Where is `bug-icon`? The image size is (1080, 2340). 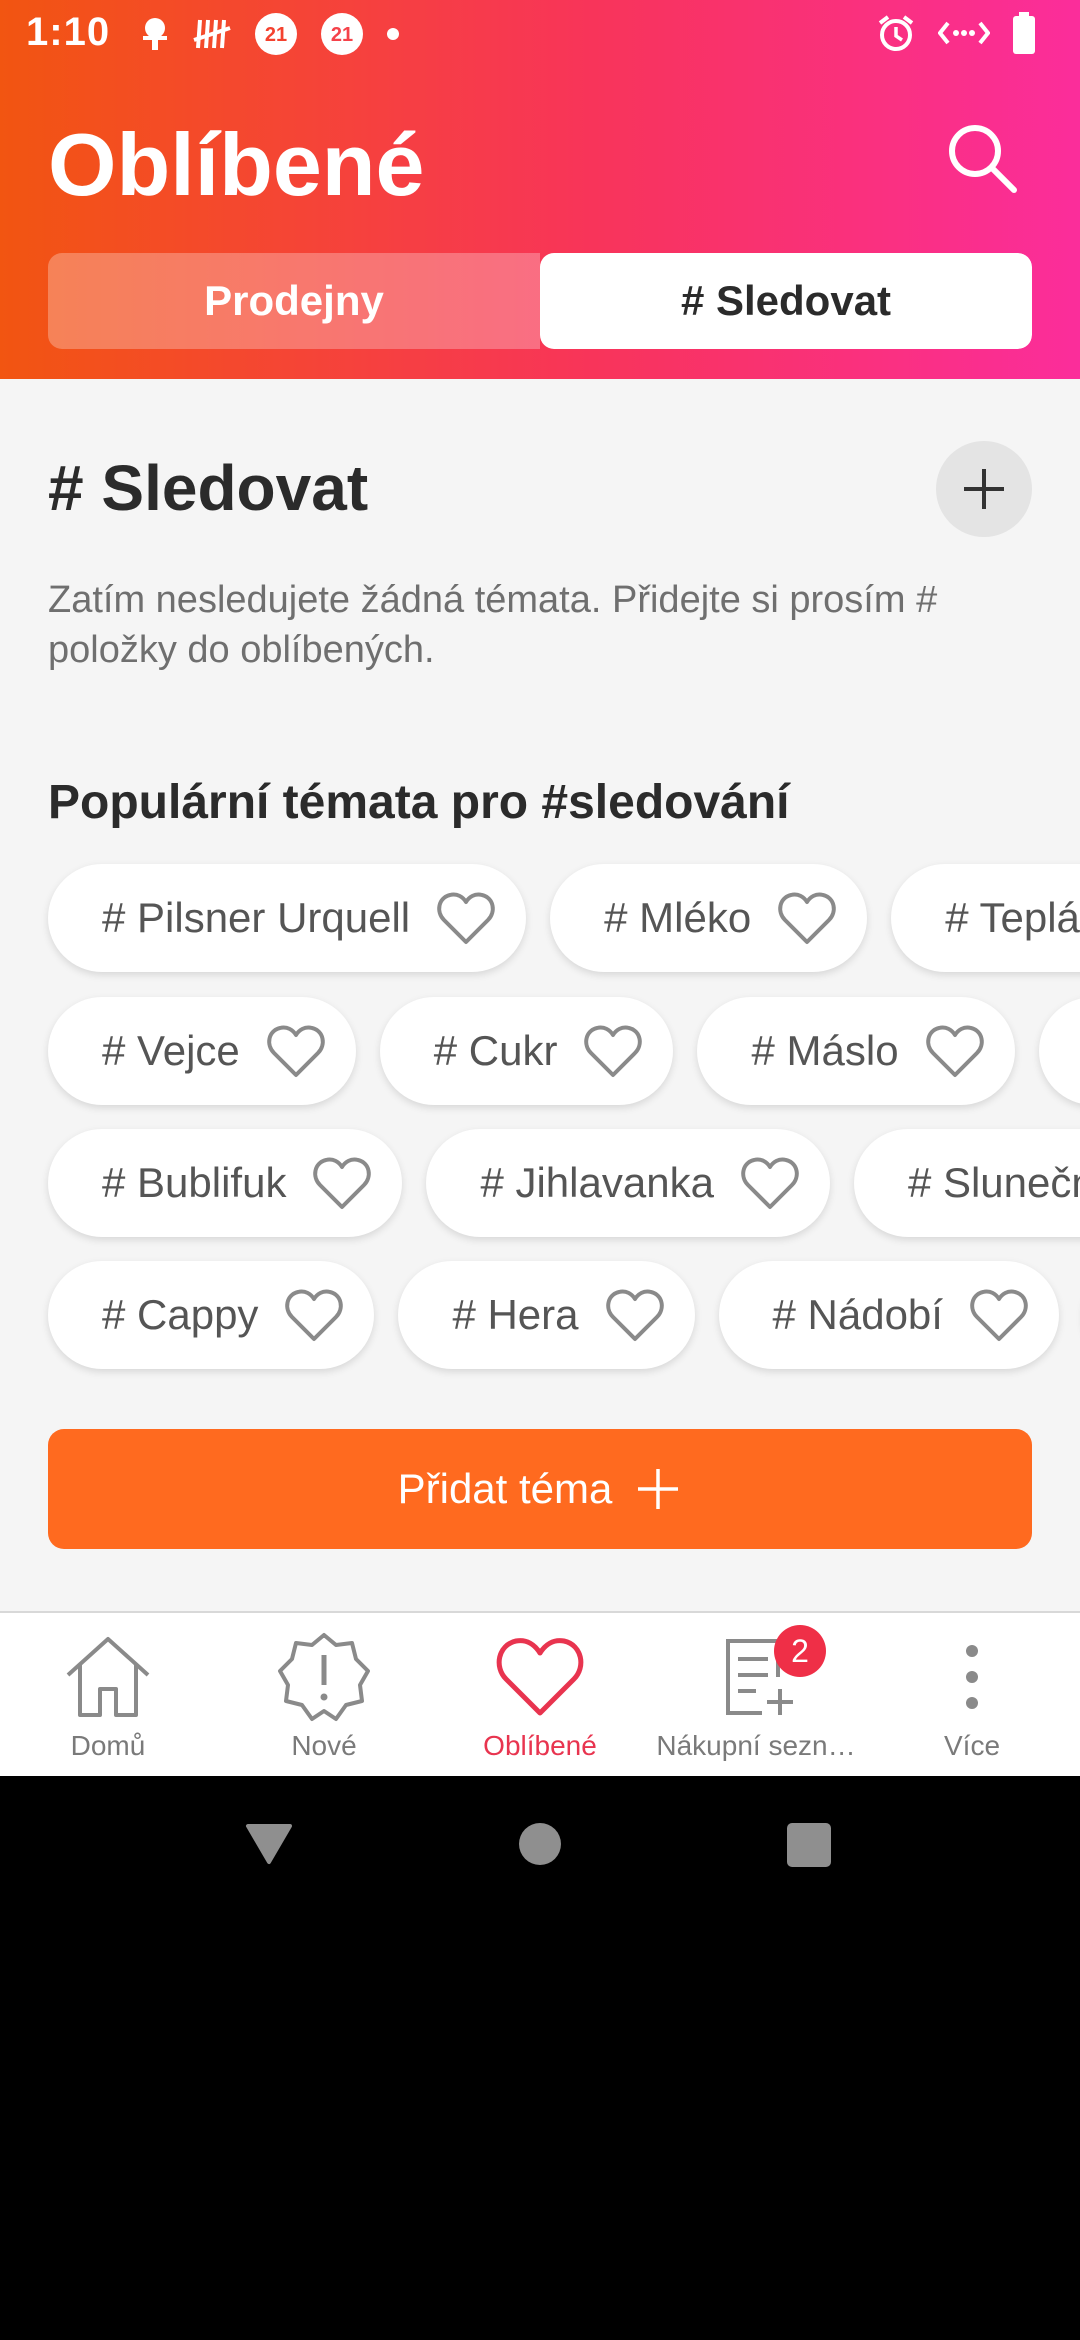
bug-icon is located at coordinates (155, 34).